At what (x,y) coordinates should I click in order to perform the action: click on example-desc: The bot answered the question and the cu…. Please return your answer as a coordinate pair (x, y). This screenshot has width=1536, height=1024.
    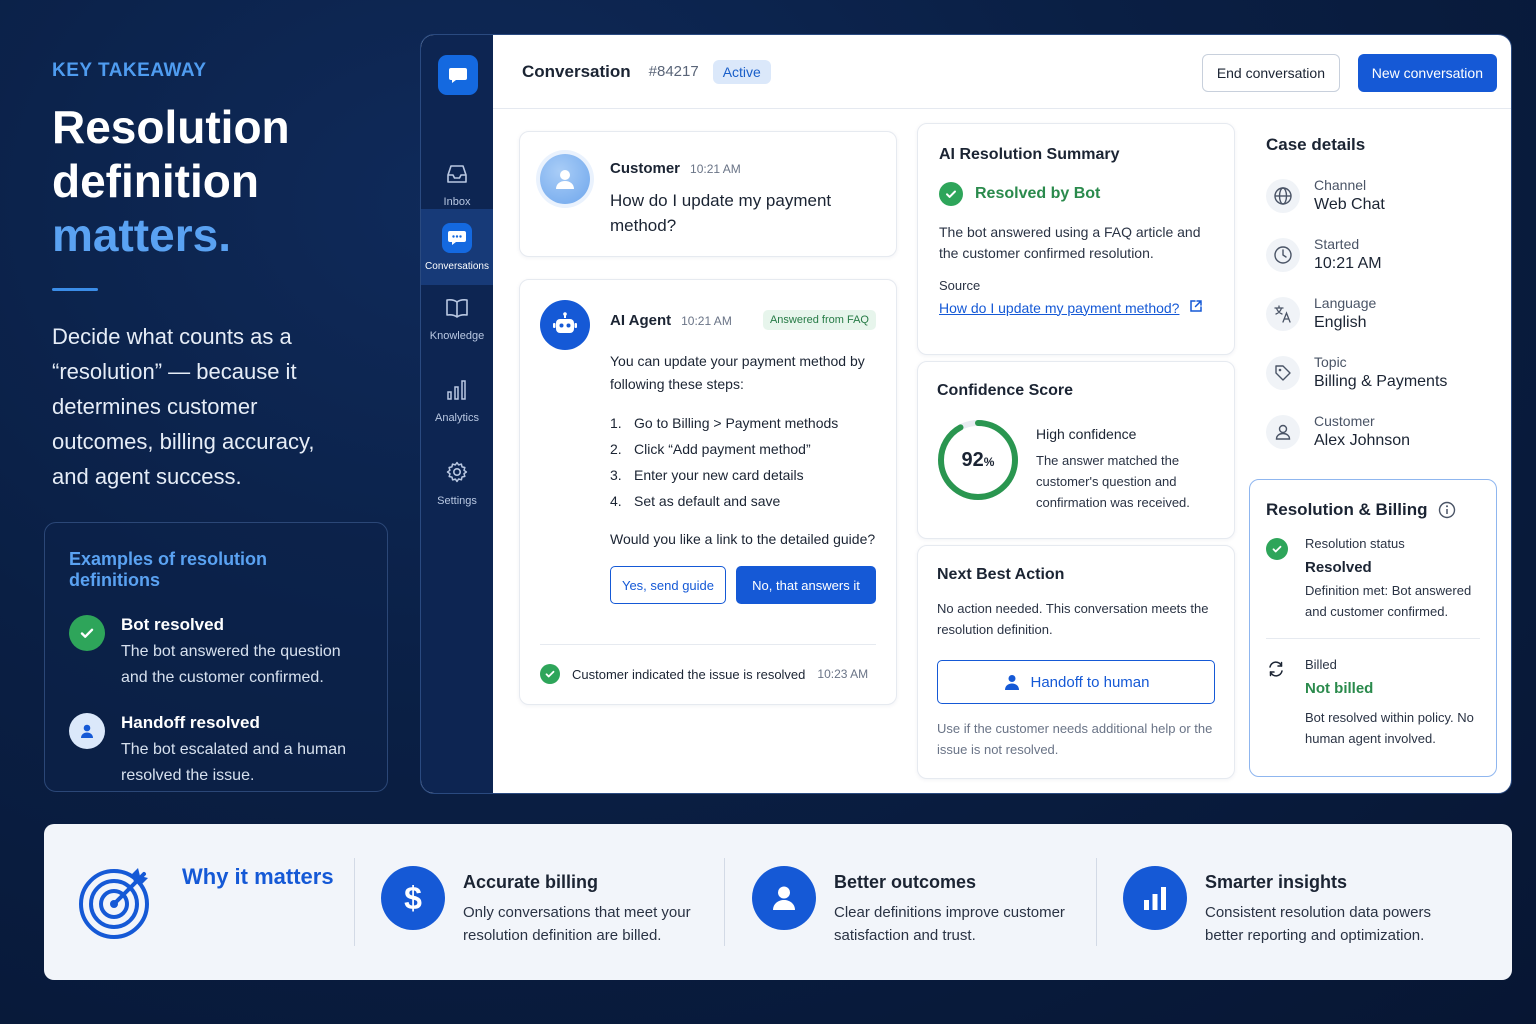
    Looking at the image, I should click on (231, 664).